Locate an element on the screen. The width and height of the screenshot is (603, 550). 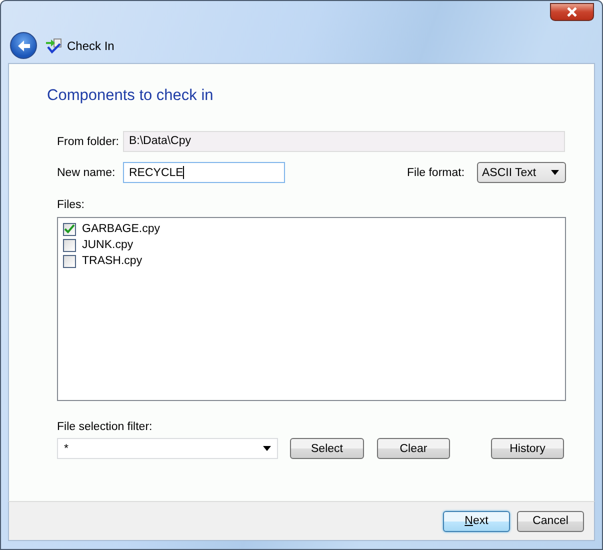
field-label: New name: is located at coordinates (86, 172).